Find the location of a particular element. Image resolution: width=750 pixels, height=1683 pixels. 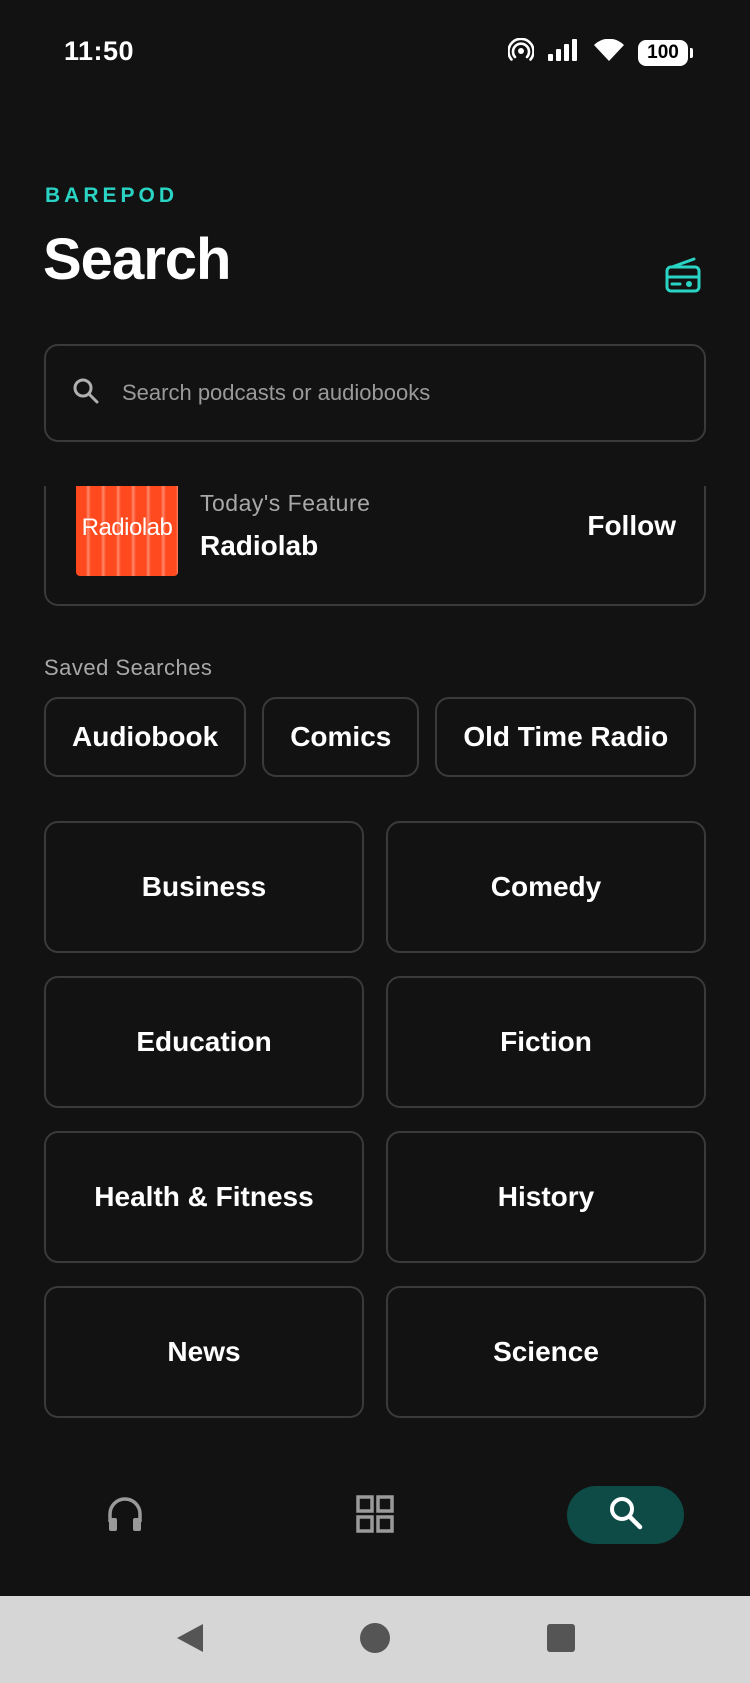

bottom-nav is located at coordinates (375, 1528).